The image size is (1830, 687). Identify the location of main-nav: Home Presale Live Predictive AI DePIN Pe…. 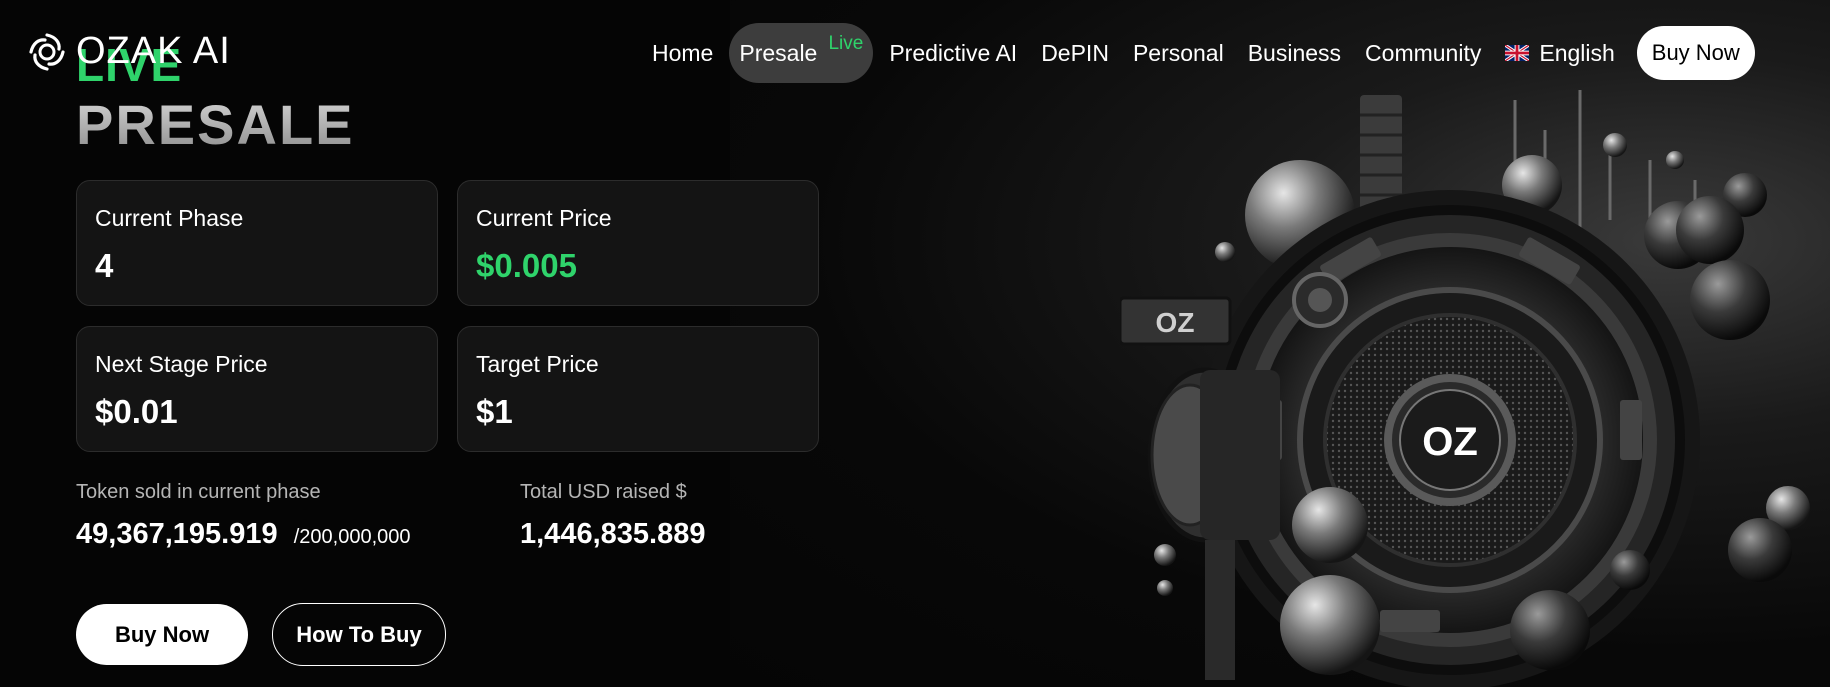
(1197, 53).